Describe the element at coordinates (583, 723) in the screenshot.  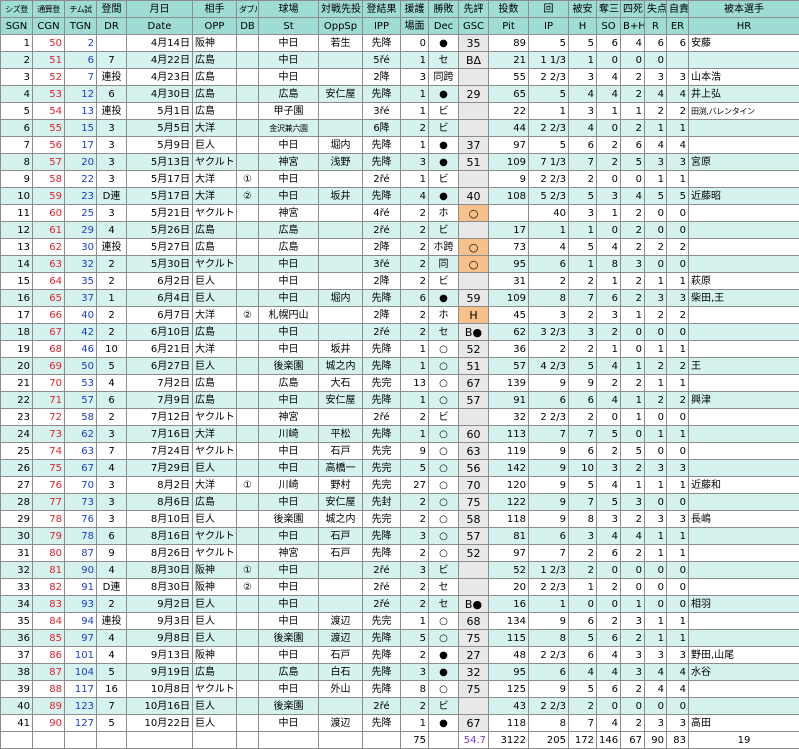
I see `table-cell: 7` at that location.